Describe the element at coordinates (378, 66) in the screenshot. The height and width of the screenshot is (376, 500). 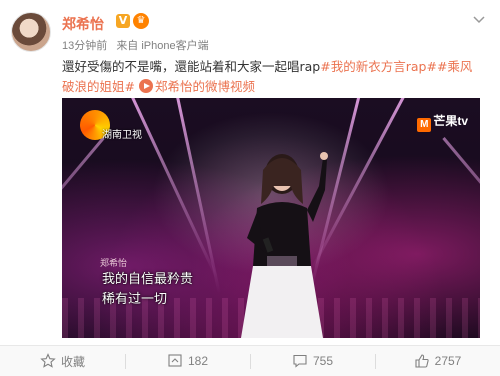
I see `hashtag-link: #我的新衣方言rap#` at that location.